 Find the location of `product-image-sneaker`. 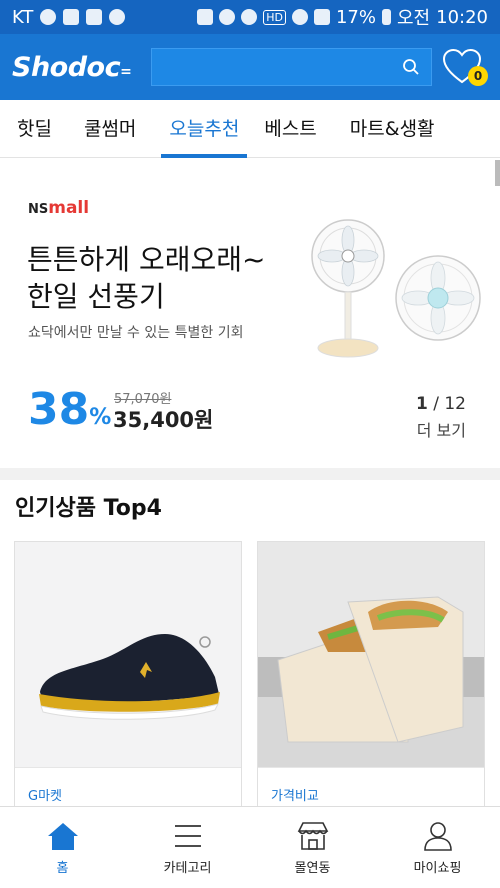

product-image-sneaker is located at coordinates (128, 655).